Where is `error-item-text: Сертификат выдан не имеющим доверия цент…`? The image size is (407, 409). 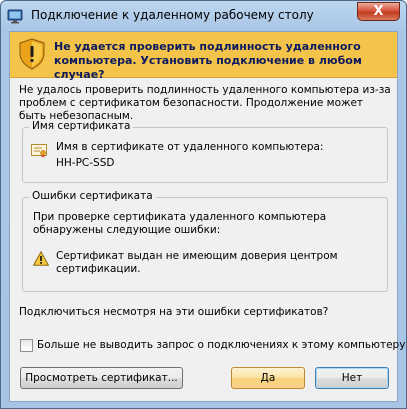 error-item-text: Сертификат выдан не имеющим доверия цент… is located at coordinates (197, 262).